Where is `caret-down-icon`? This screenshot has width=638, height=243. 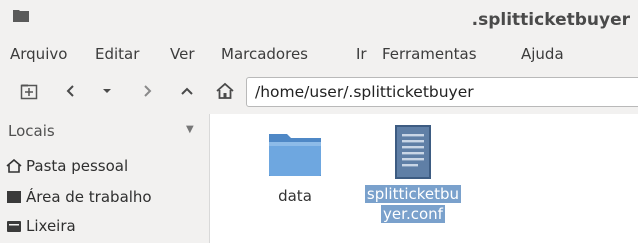
caret-down-icon is located at coordinates (107, 91).